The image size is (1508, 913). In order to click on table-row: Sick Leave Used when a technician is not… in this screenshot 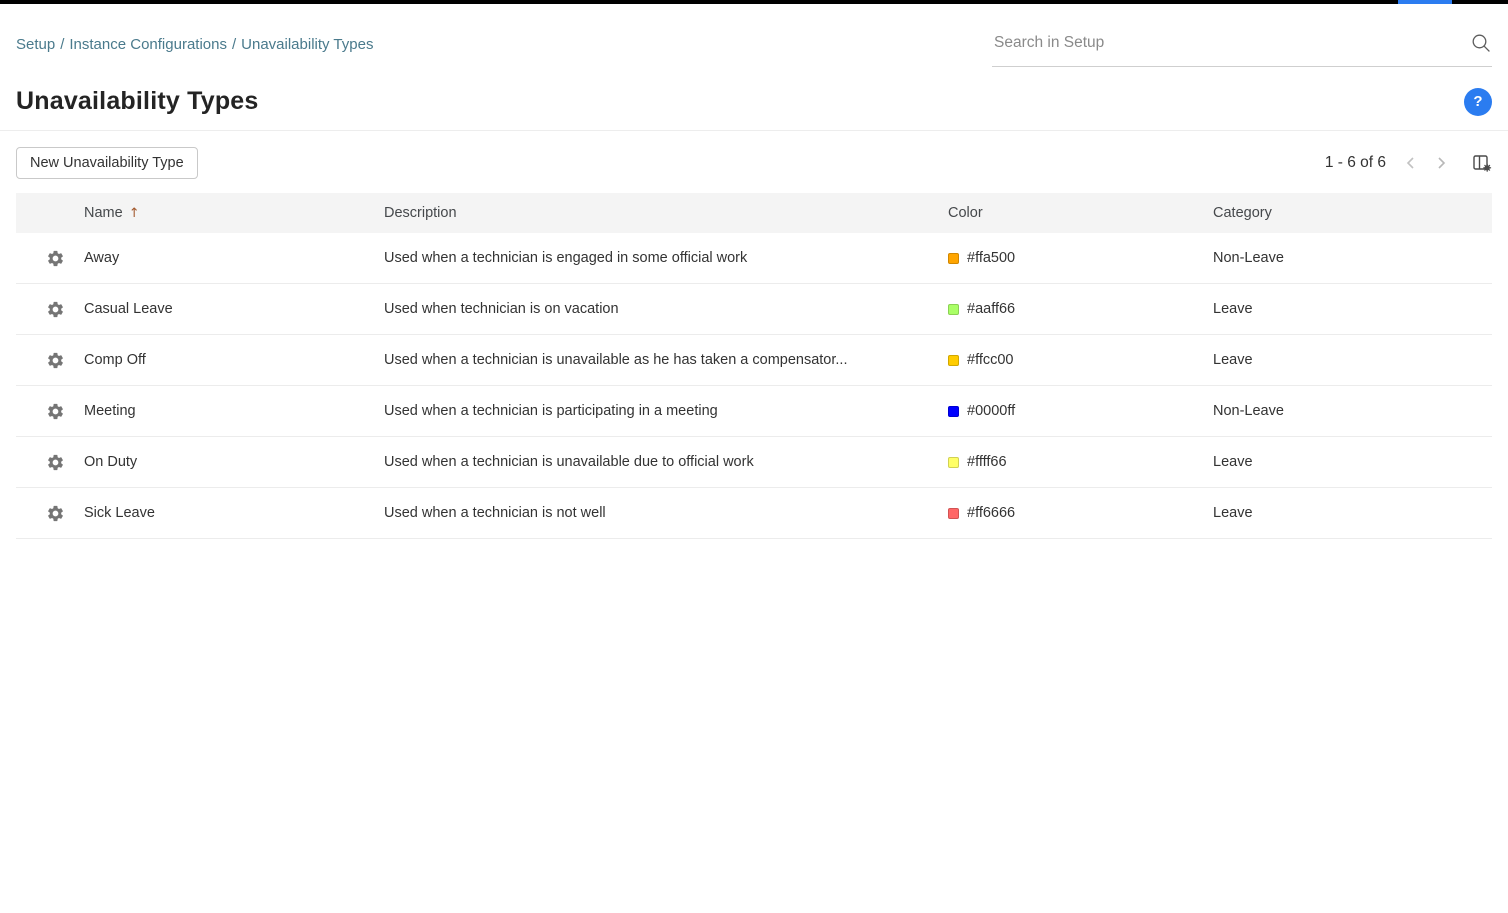, I will do `click(754, 513)`.